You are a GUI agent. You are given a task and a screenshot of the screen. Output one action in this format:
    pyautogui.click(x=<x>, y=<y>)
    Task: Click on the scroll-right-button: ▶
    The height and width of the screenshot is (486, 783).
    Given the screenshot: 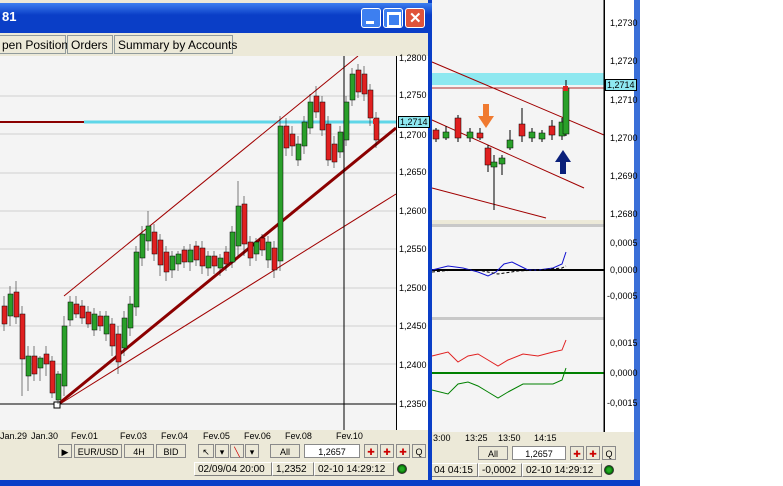 What is the action you would take?
    pyautogui.click(x=65, y=451)
    